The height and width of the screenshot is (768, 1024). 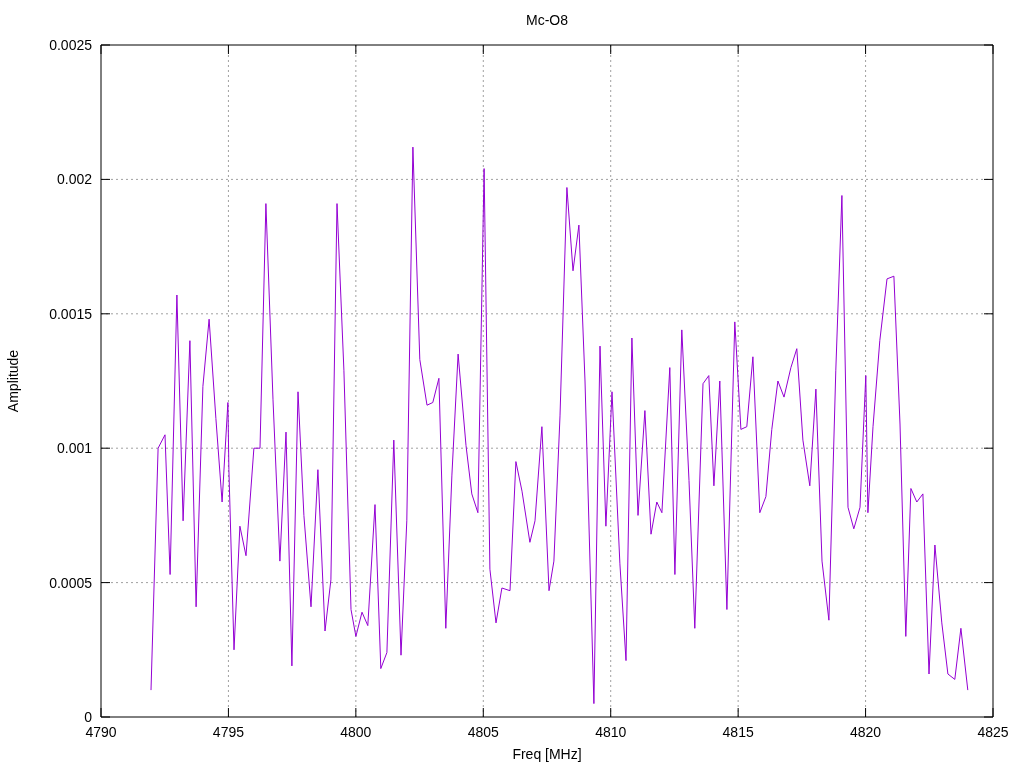 I want to click on x-tick-label: 4790, so click(x=101, y=732).